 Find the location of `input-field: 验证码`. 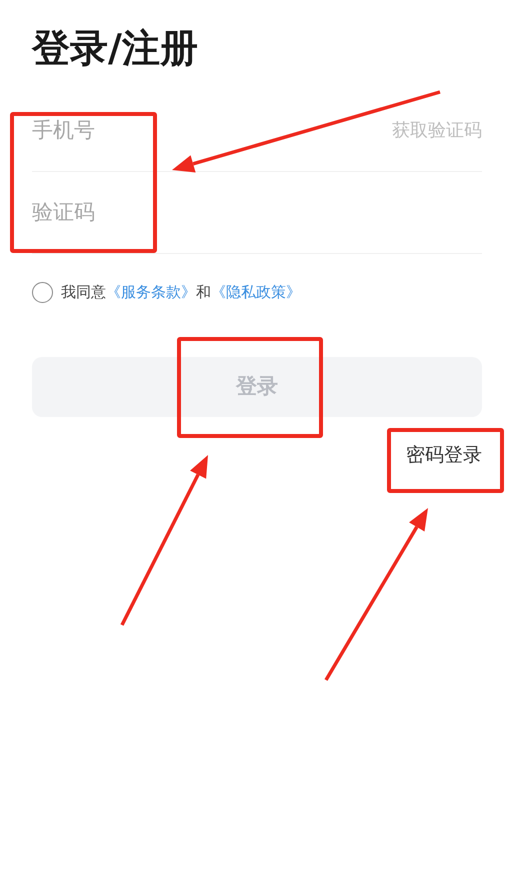

input-field: 验证码 is located at coordinates (257, 212).